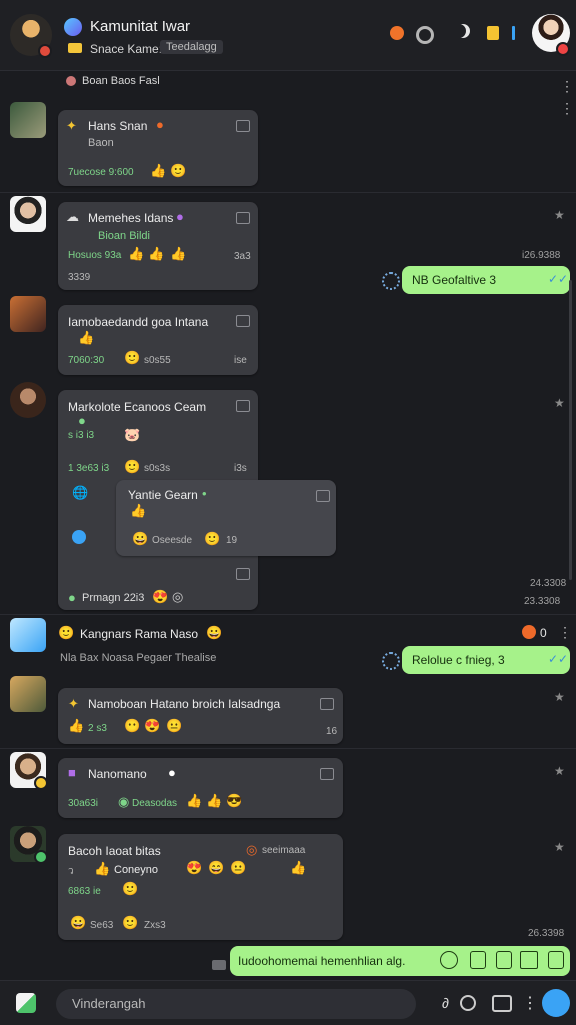 The height and width of the screenshot is (1025, 576). Describe the element at coordinates (288, 192) in the screenshot. I see `divider` at that location.